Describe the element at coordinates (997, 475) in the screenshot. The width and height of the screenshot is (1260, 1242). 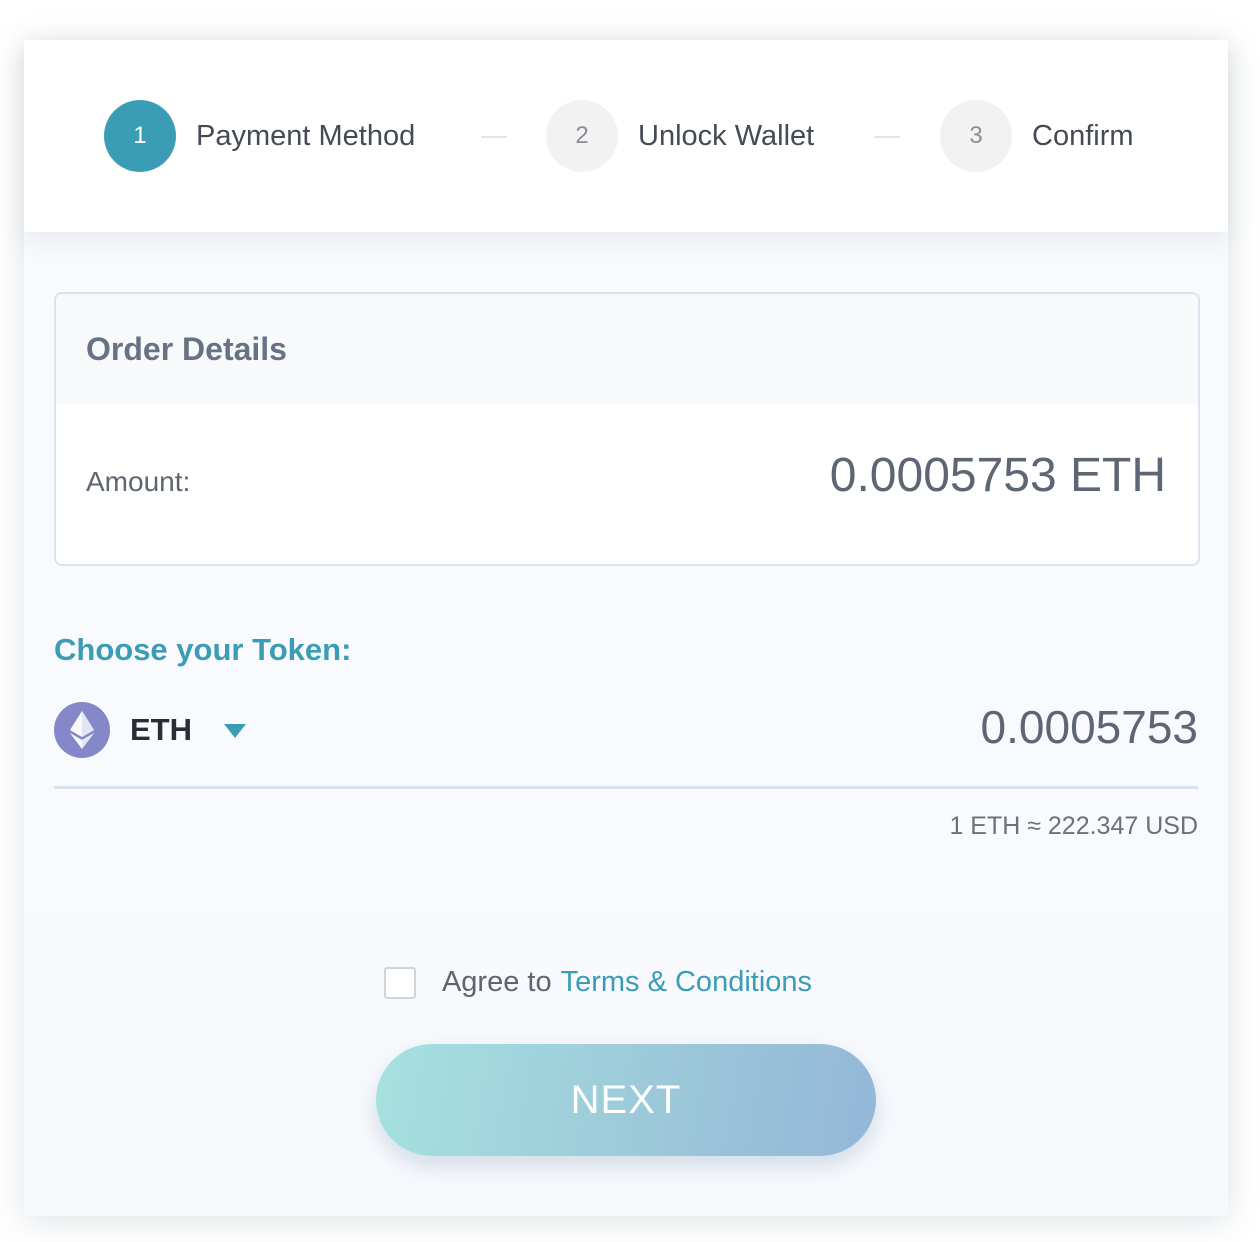
I see `amount-value: 0.0005753 ETH` at that location.